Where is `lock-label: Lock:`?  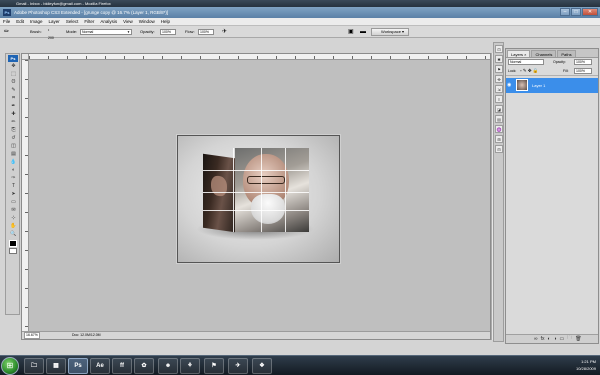 lock-label: Lock: is located at coordinates (512, 71).